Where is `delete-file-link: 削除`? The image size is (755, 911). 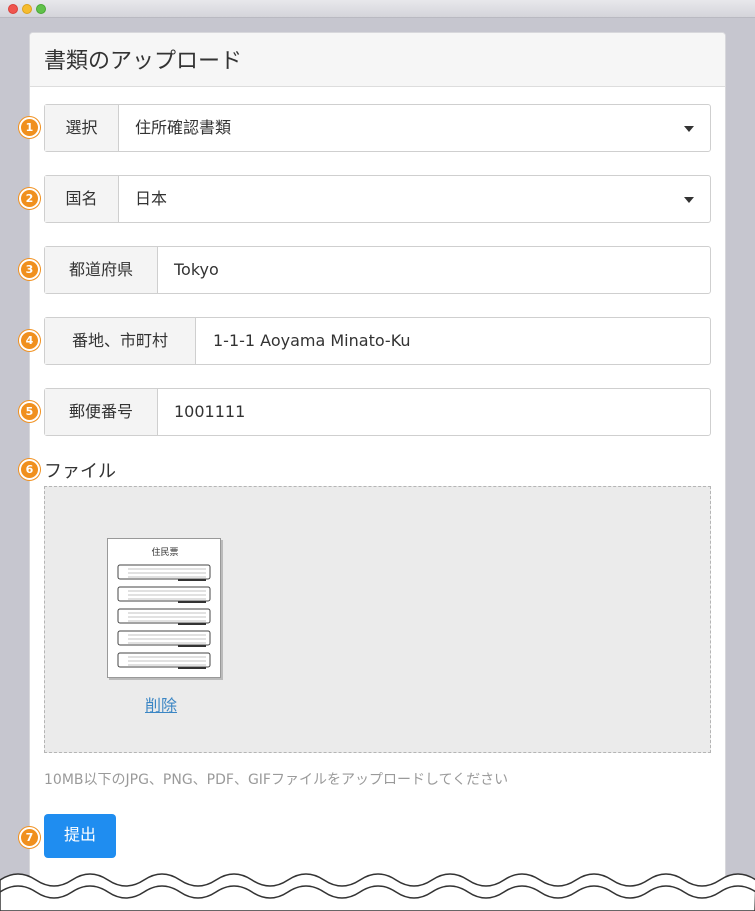
delete-file-link: 削除 is located at coordinates (161, 704).